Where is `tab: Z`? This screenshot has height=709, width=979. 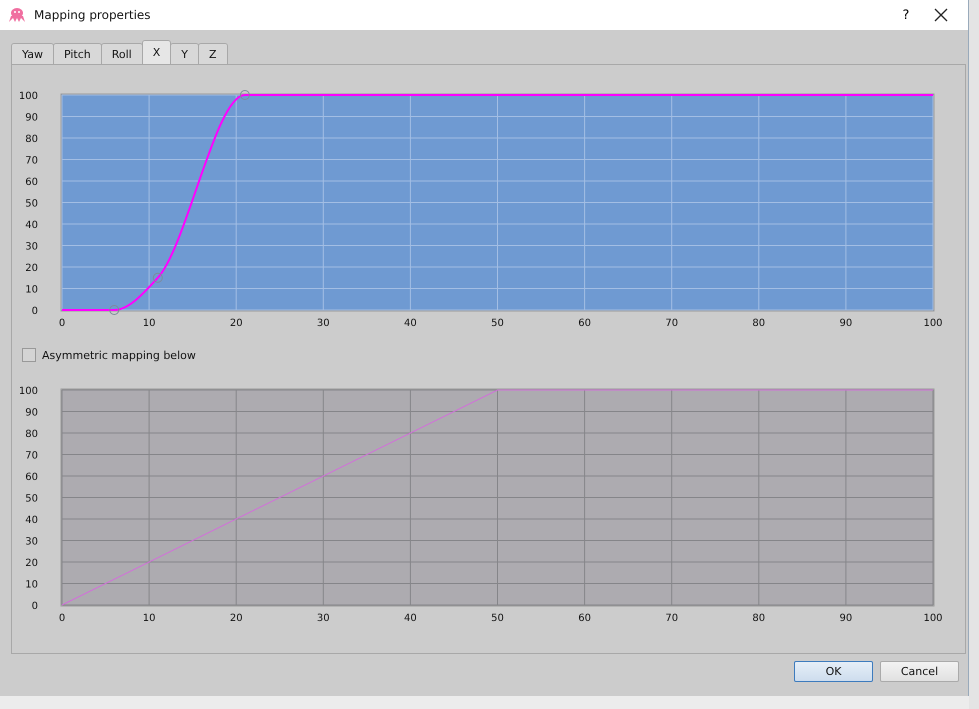 tab: Z is located at coordinates (213, 53).